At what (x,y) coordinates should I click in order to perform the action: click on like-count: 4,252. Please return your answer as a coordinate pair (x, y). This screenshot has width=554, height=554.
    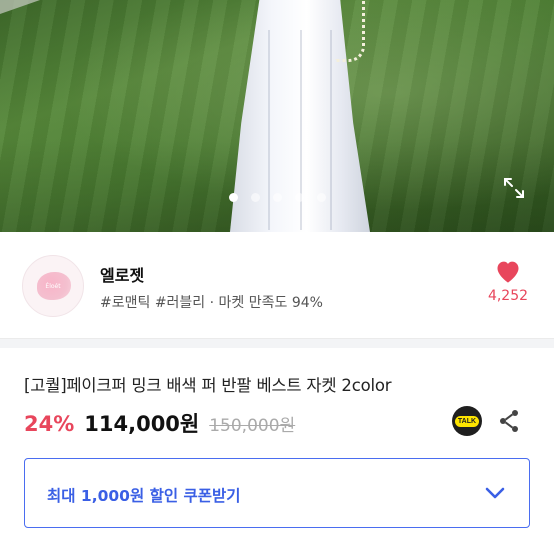
    Looking at the image, I should click on (508, 296).